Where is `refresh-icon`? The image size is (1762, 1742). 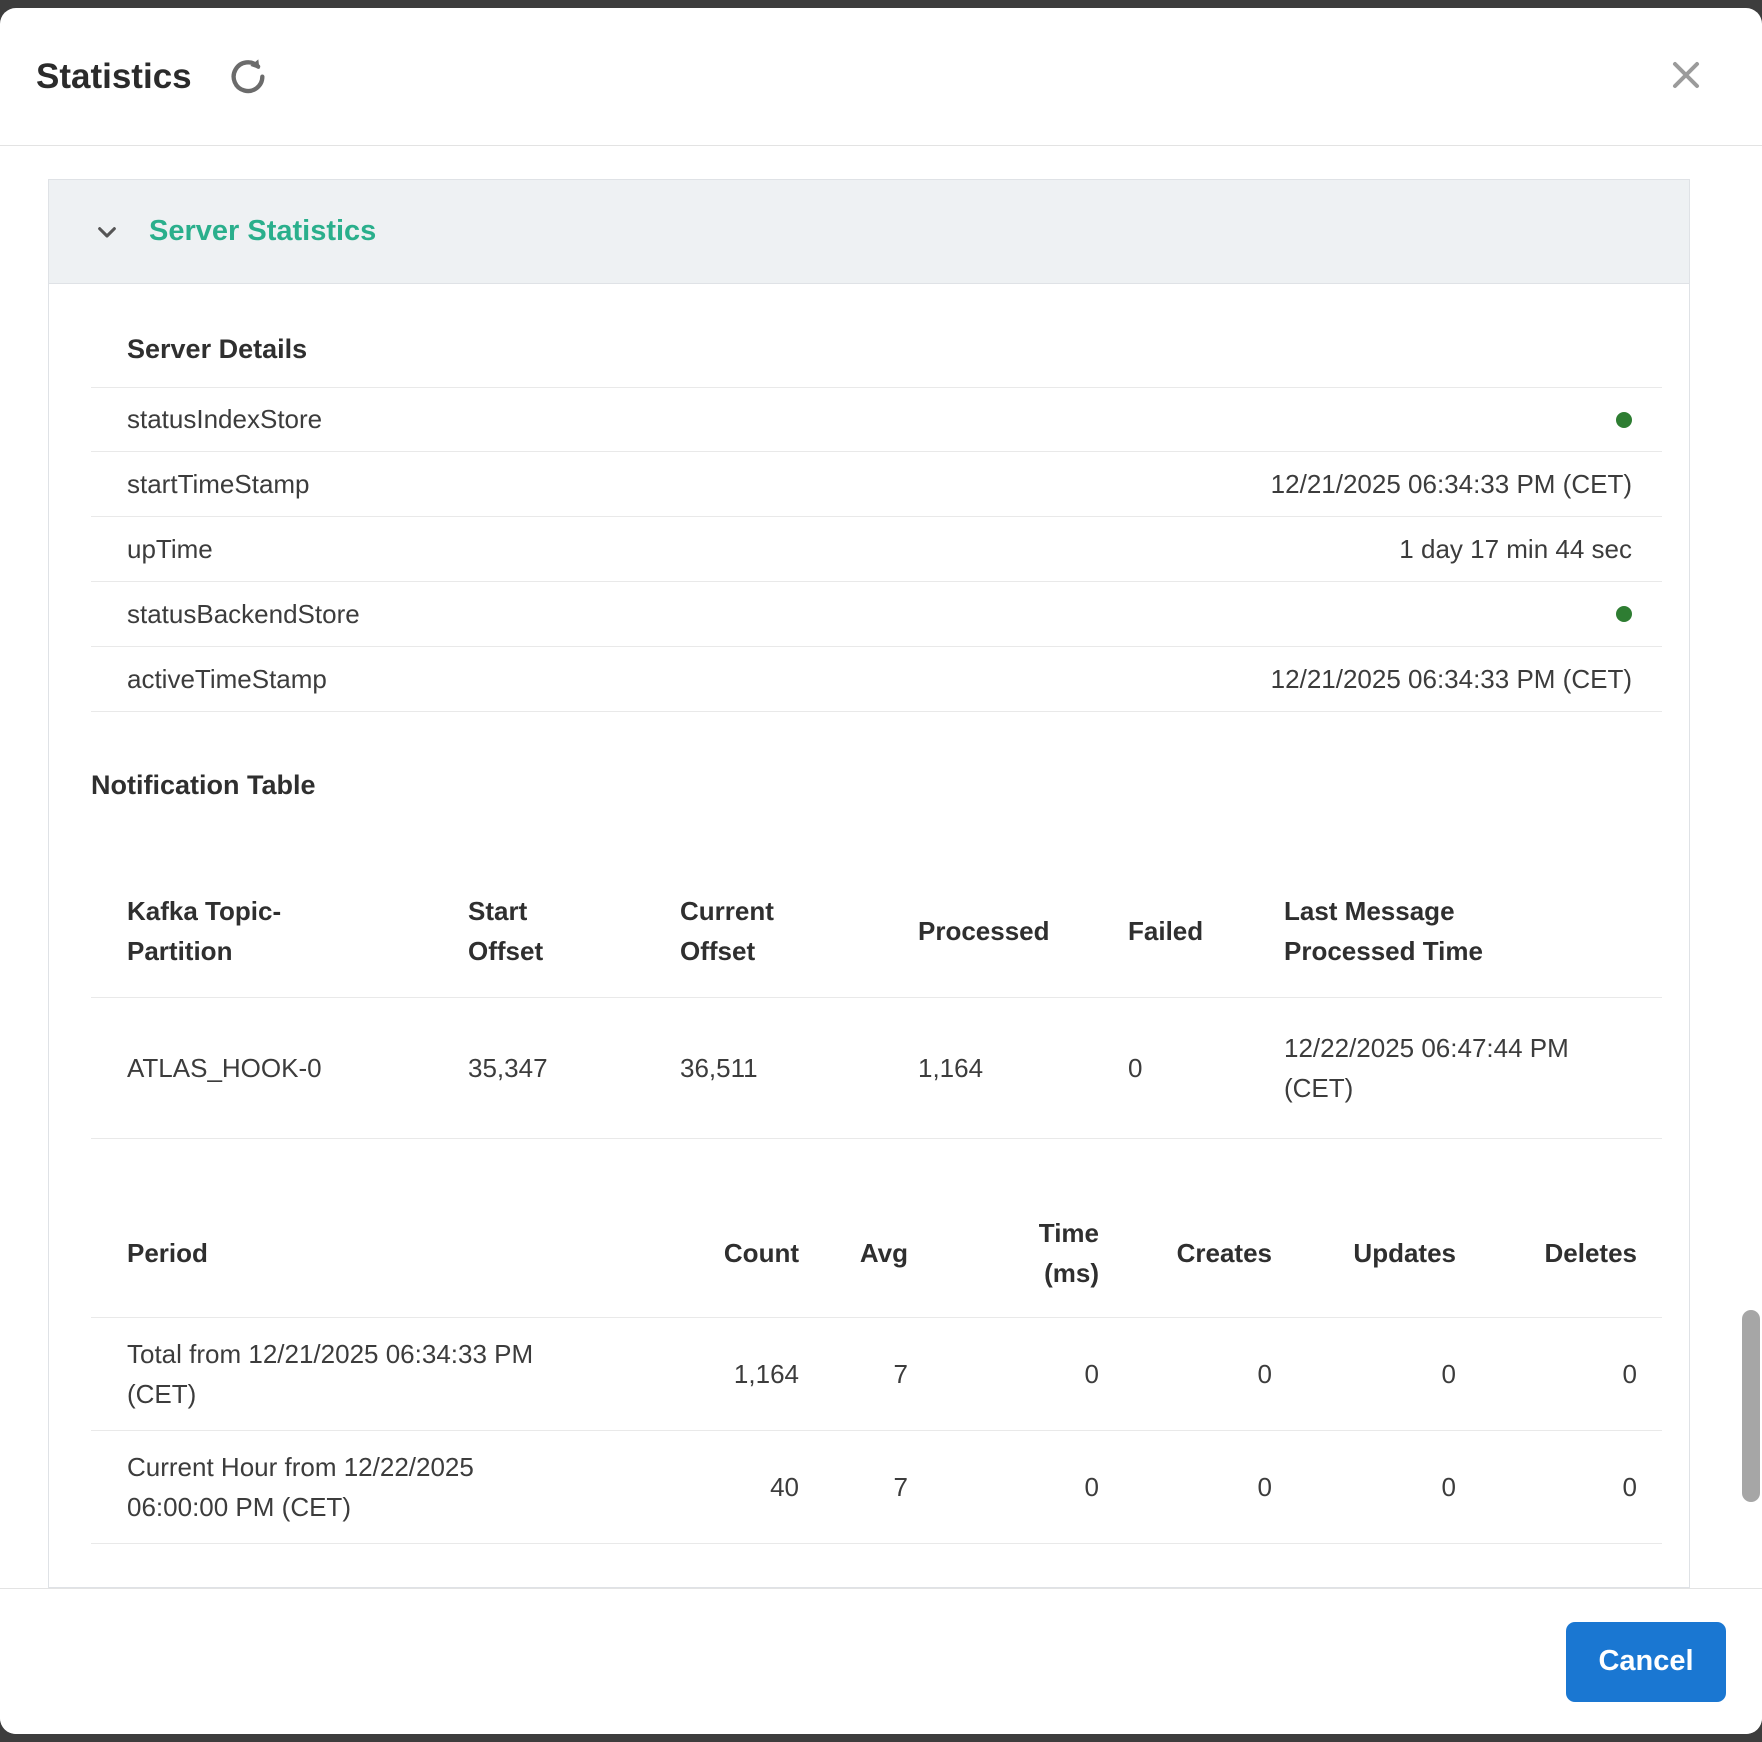 refresh-icon is located at coordinates (248, 76).